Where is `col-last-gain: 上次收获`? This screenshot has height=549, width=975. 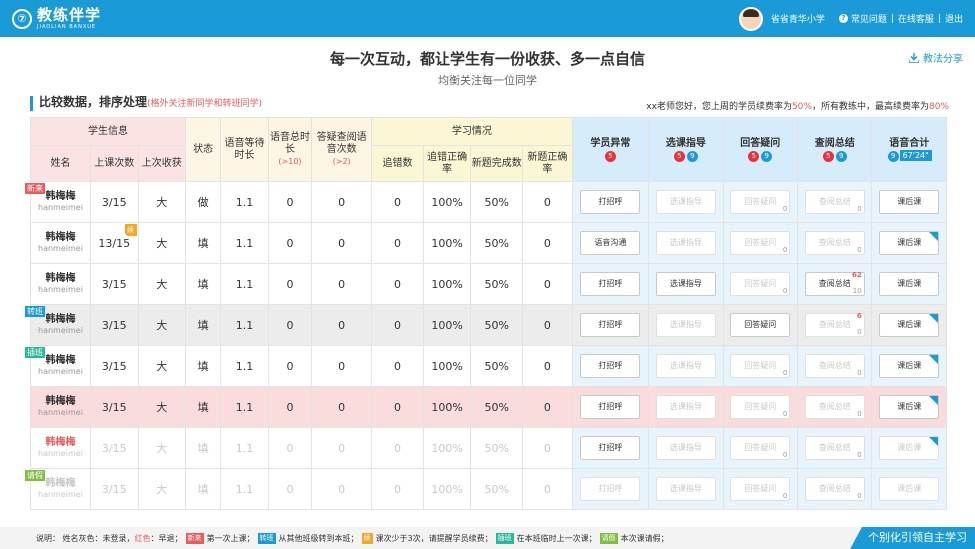
col-last-gain: 上次收获 is located at coordinates (162, 163).